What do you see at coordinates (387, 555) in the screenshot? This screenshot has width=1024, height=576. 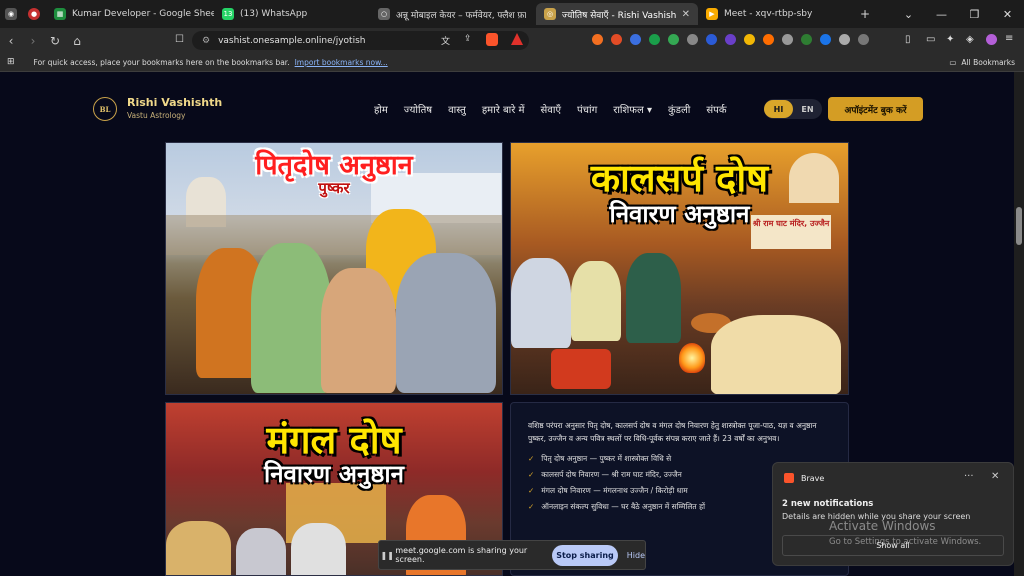 I see `drag-handle-icon: ❚❚` at bounding box center [387, 555].